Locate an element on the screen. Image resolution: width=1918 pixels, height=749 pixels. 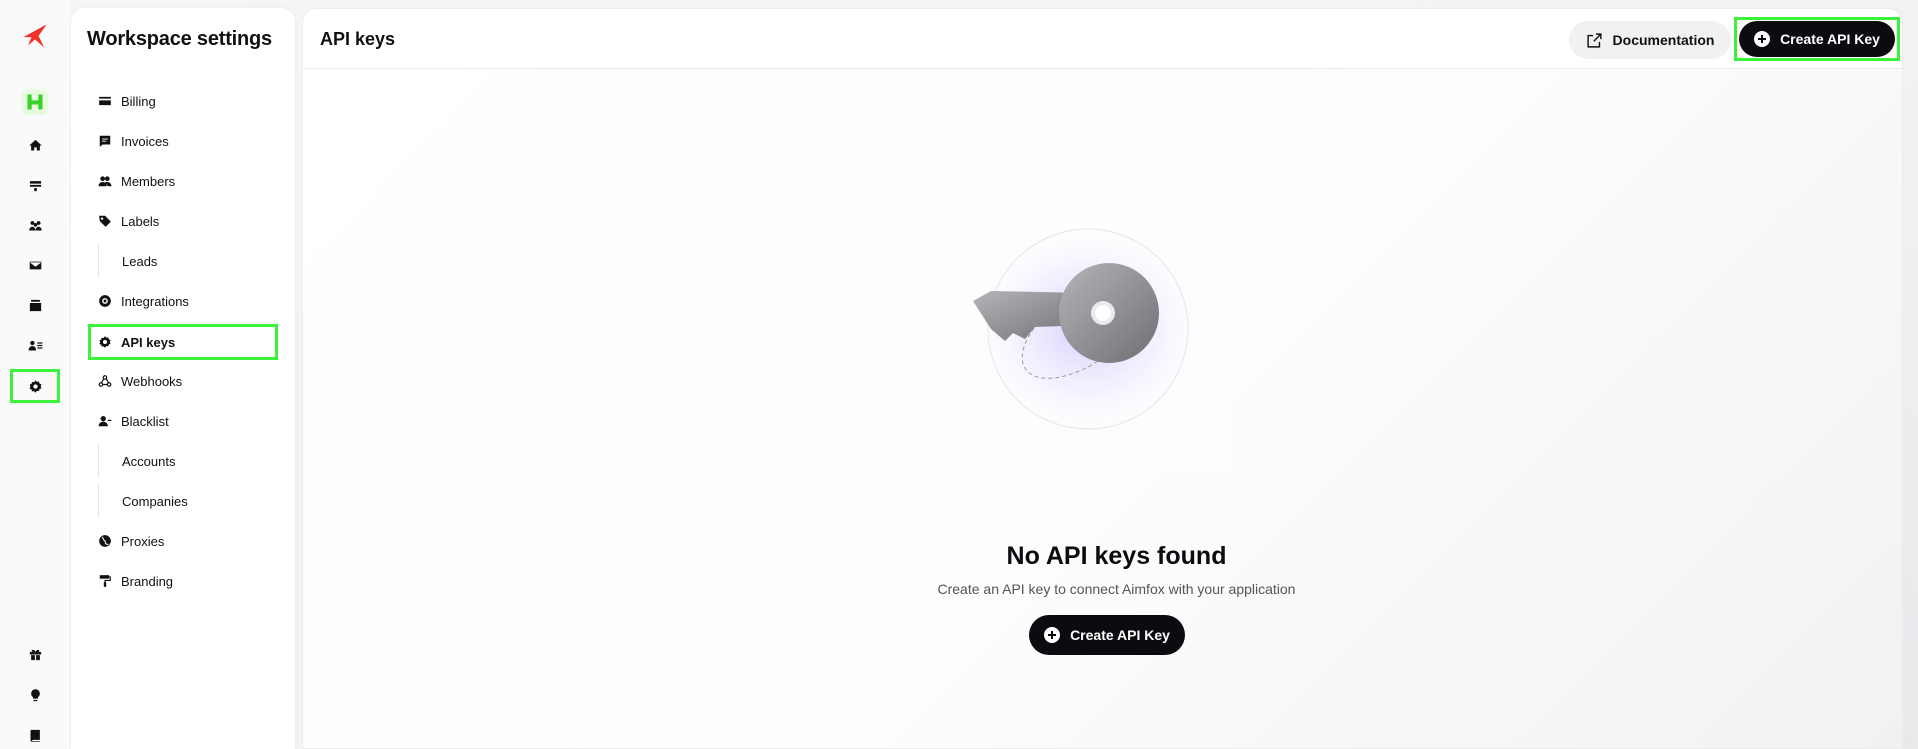
templates-icon is located at coordinates (35, 305).